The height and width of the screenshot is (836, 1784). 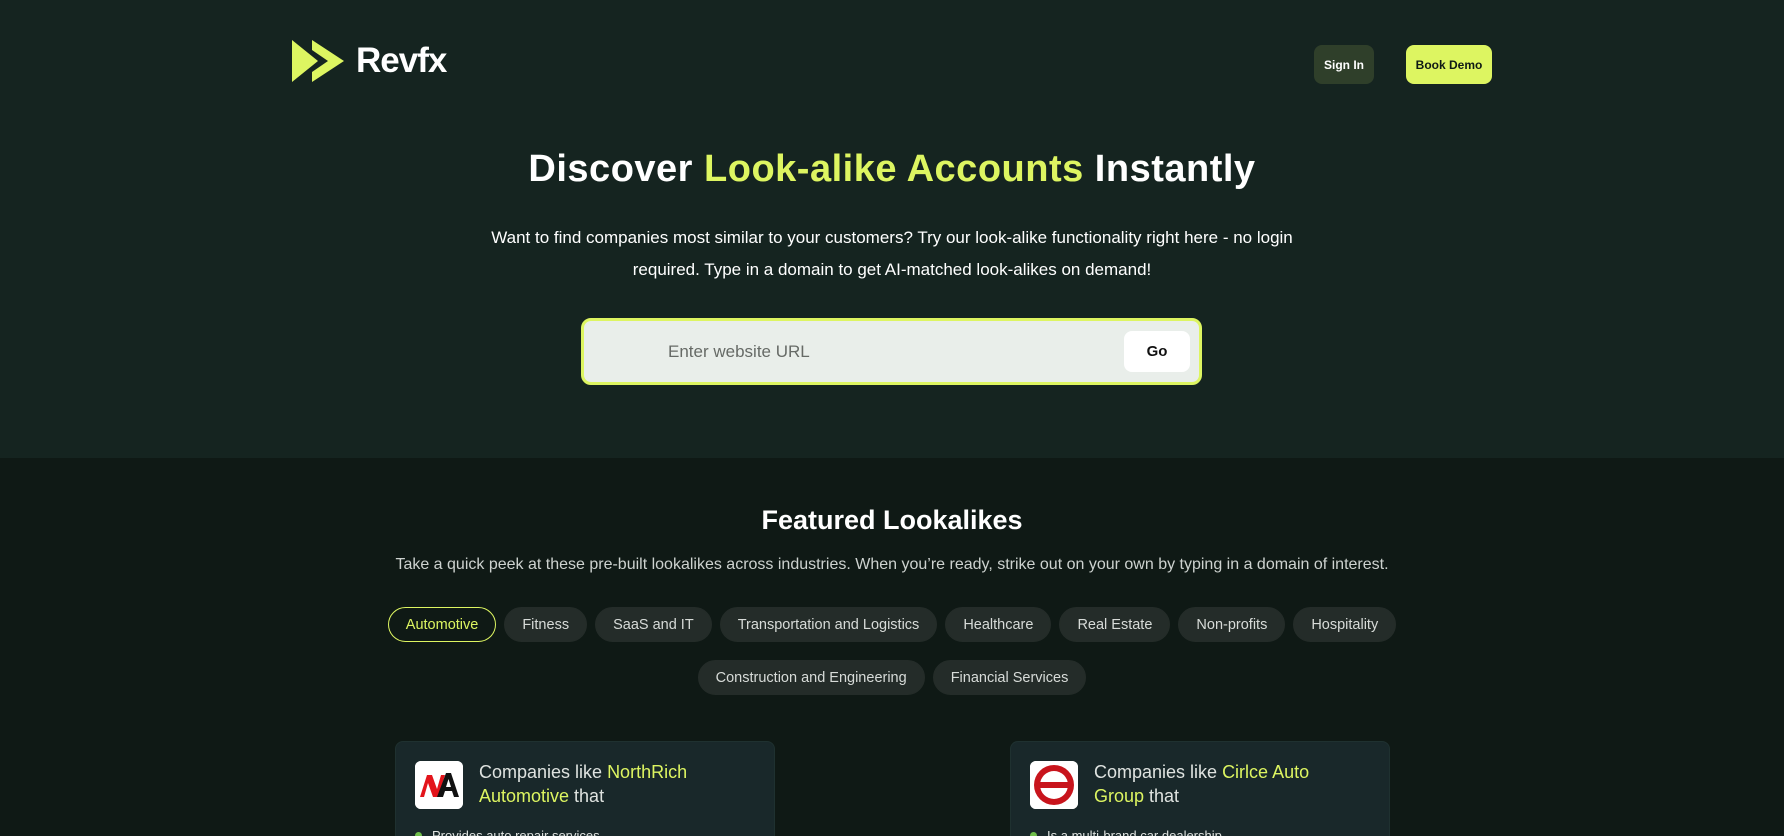 What do you see at coordinates (653, 624) in the screenshot?
I see `category-chip-saas-it: SaaS and IT` at bounding box center [653, 624].